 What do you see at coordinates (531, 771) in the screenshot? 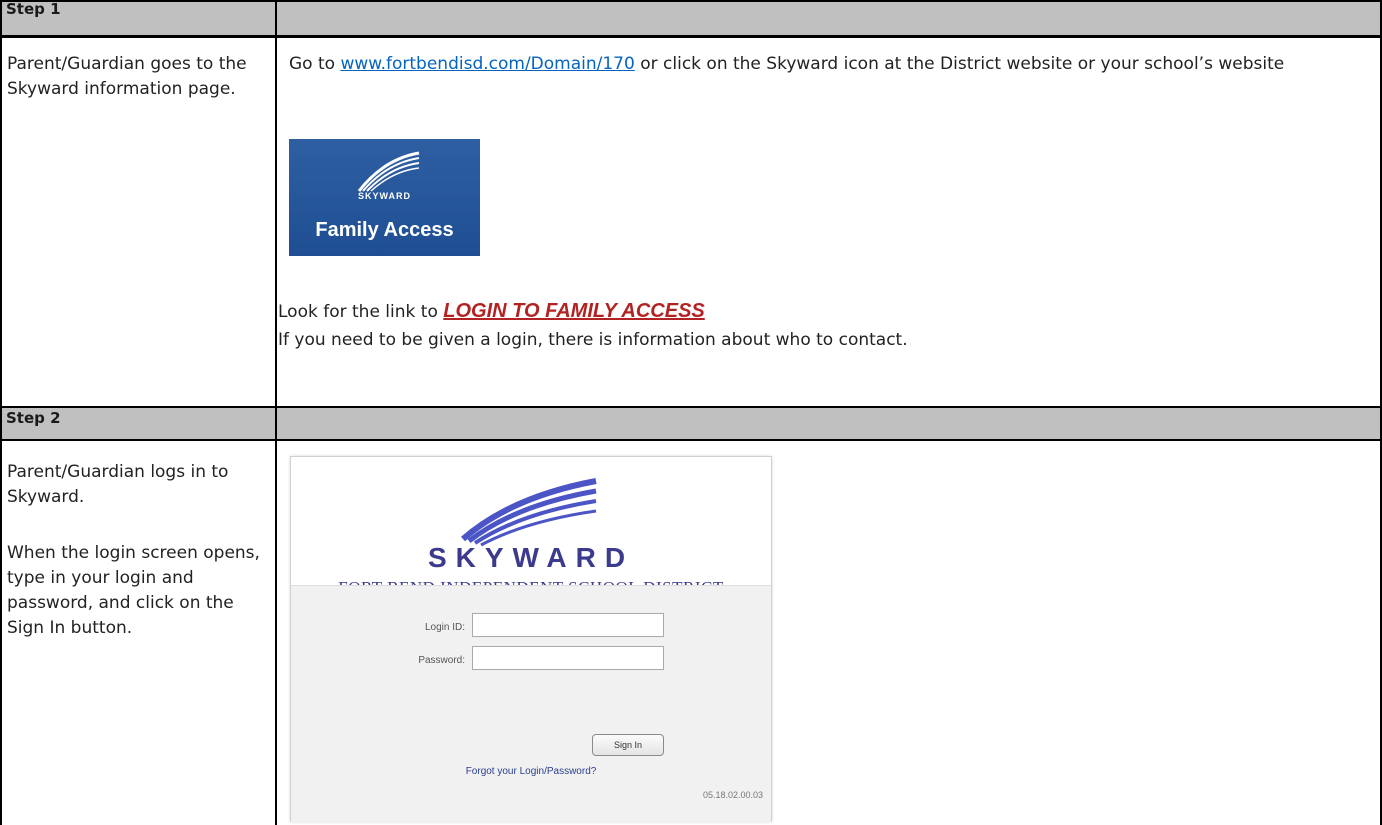
I see `forgot-login-link: Forgot your Login/Password?` at bounding box center [531, 771].